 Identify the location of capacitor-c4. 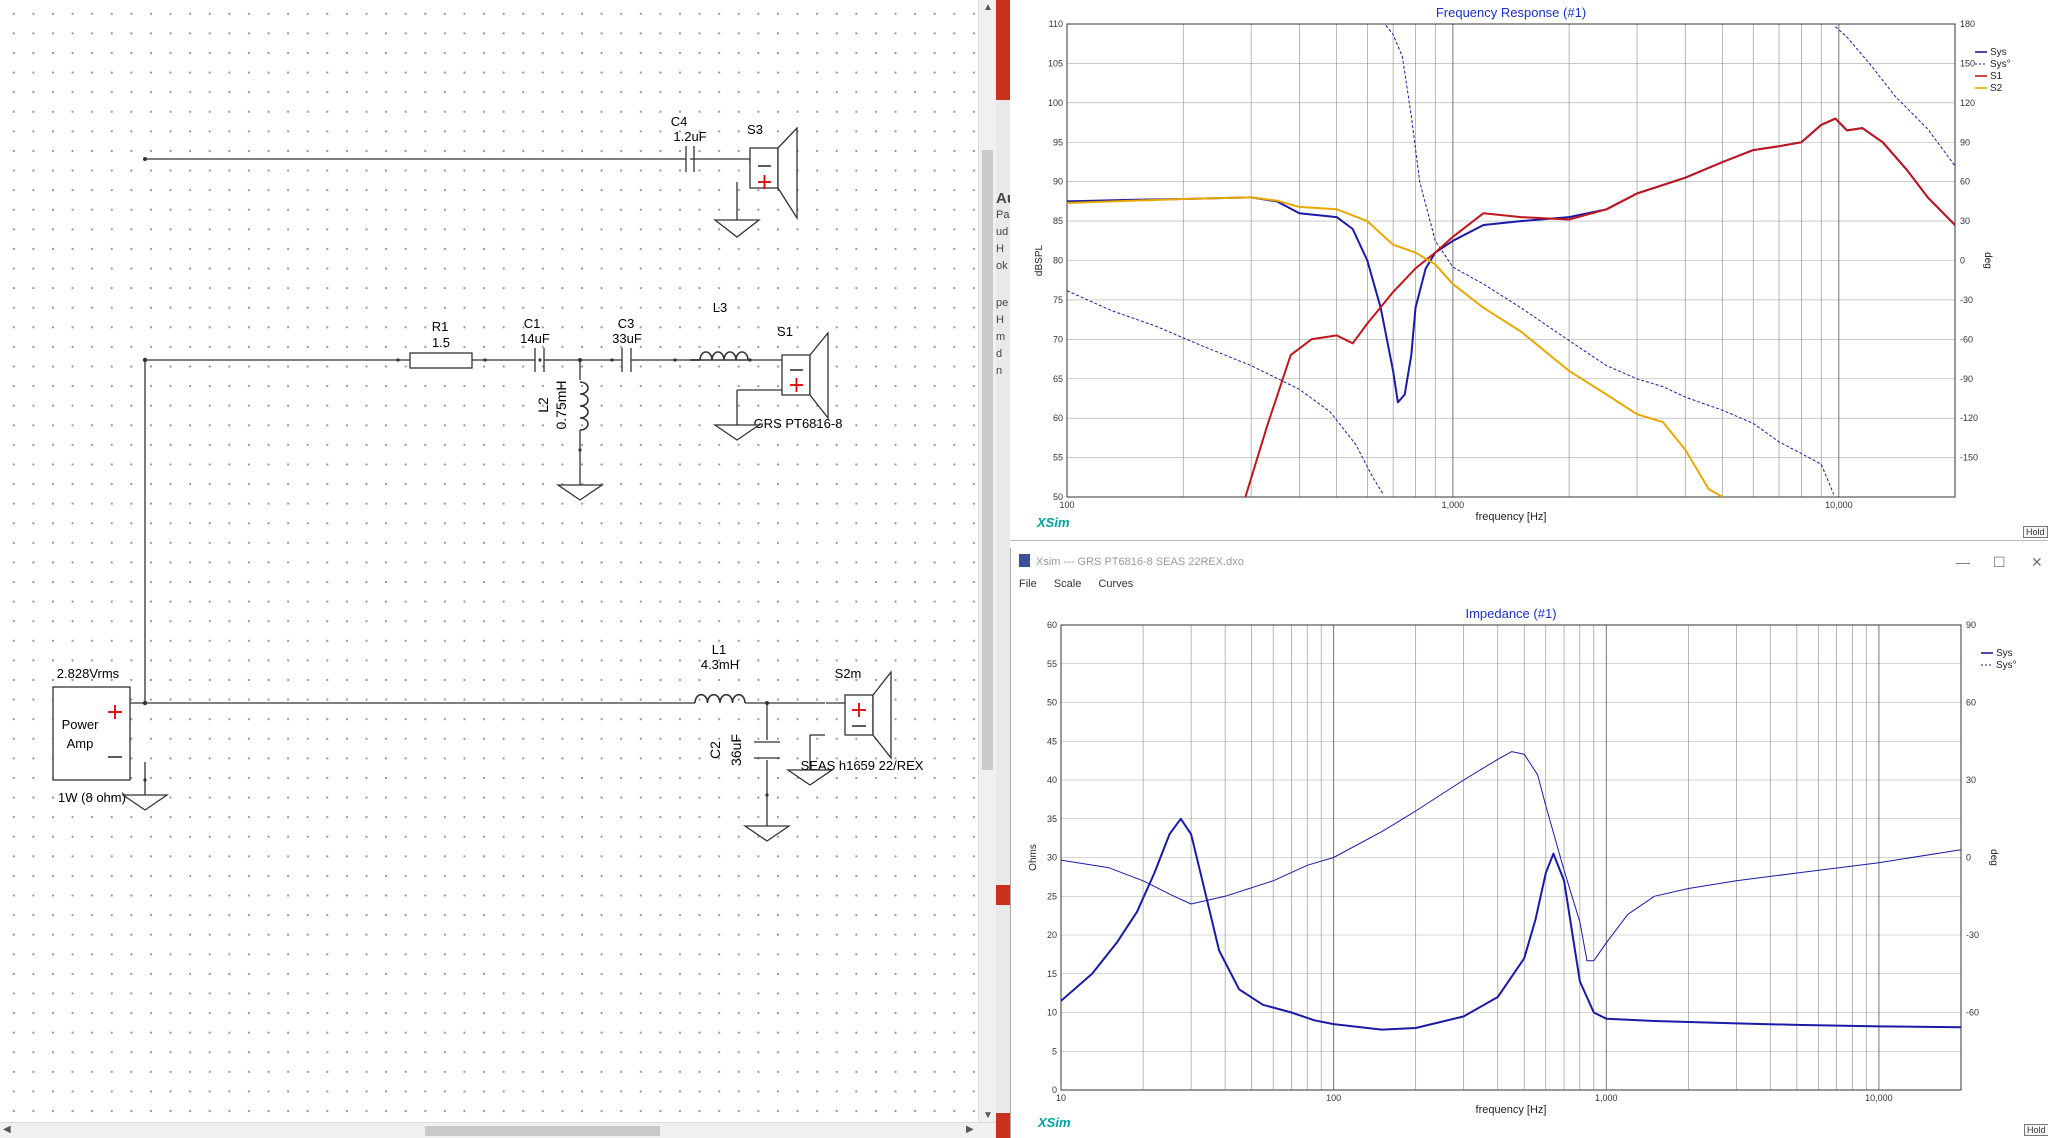
(667, 159).